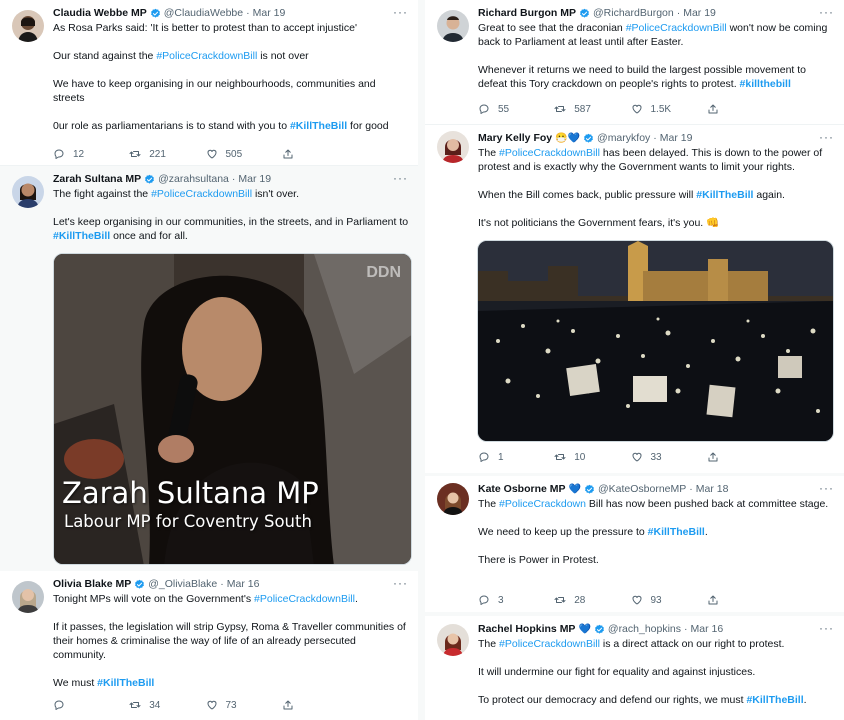 This screenshot has height=720, width=844. Describe the element at coordinates (516, 600) in the screenshot. I see `reply-button: 3` at that location.